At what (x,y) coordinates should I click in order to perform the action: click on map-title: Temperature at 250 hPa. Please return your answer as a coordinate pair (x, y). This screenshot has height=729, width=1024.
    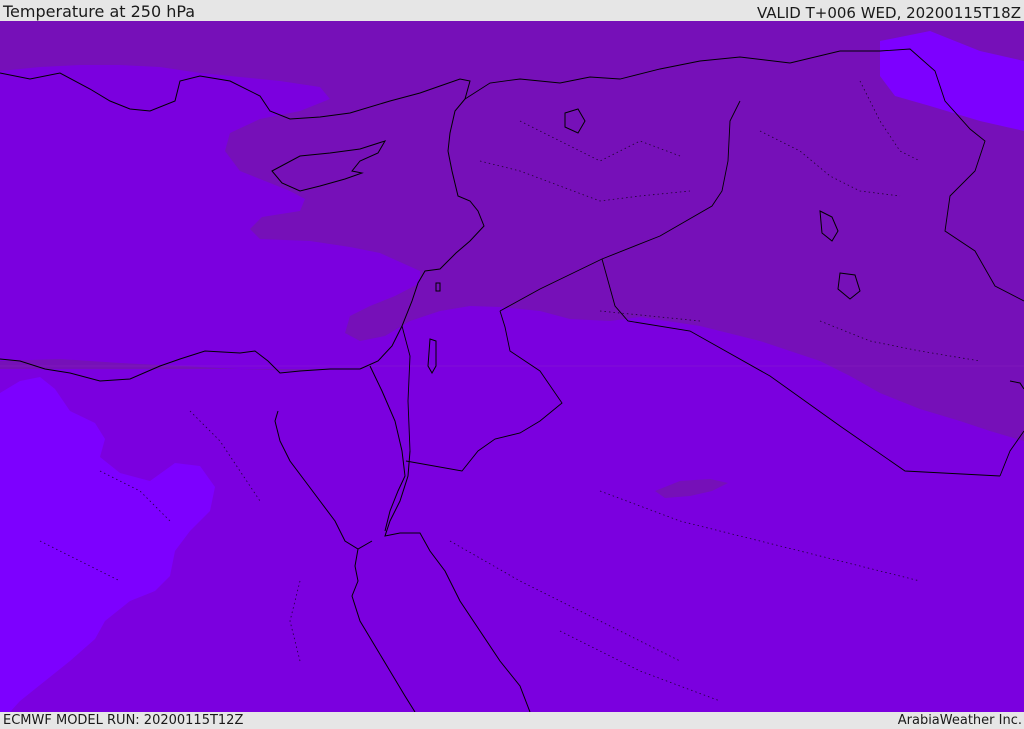
    Looking at the image, I should click on (99, 11).